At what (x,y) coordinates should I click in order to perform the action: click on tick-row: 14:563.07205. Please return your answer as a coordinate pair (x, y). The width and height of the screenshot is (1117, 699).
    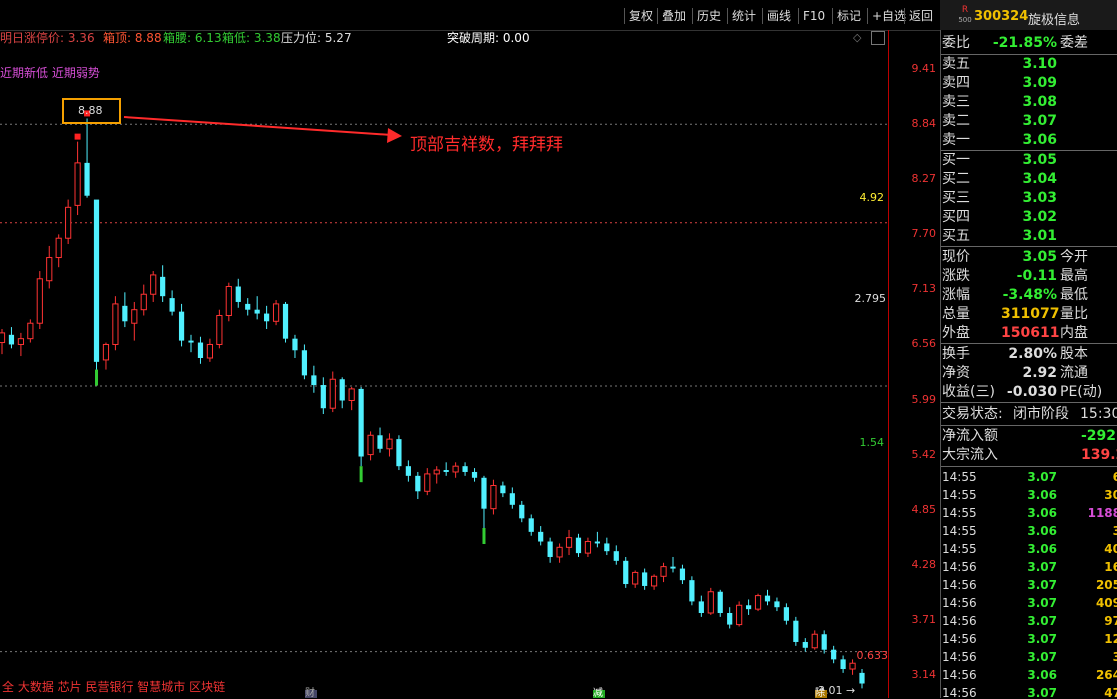
    Looking at the image, I should click on (1029, 585).